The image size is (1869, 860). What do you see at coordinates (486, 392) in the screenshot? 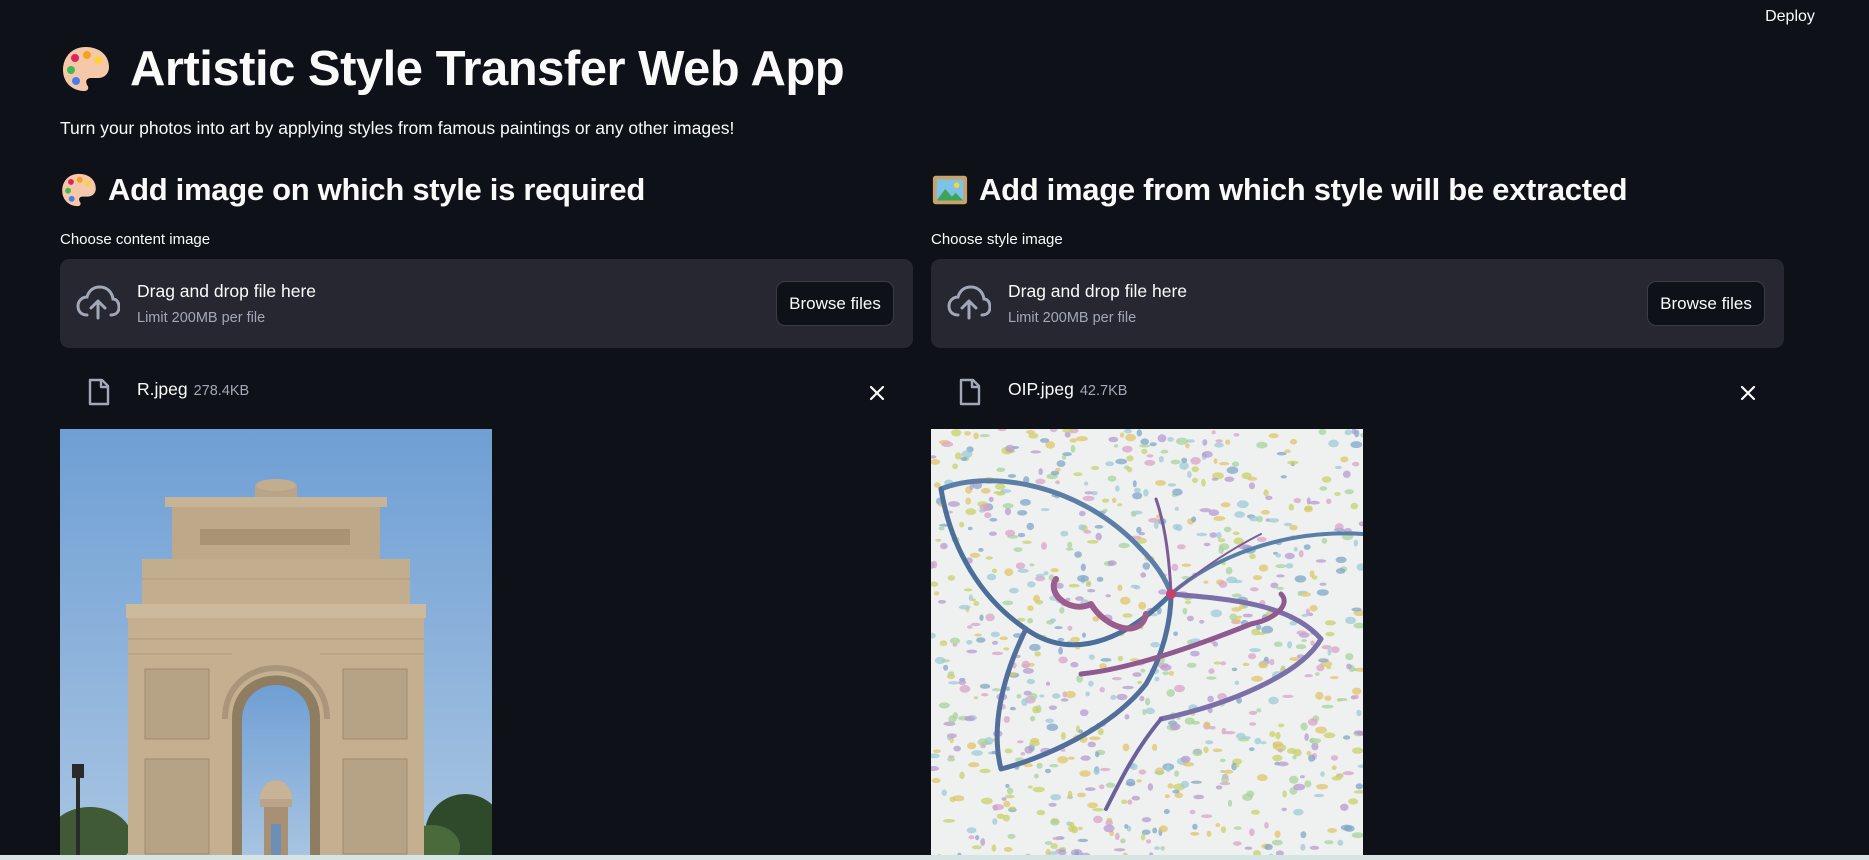
I see `uploaded-file-row: R.jpeg 278.4KB` at bounding box center [486, 392].